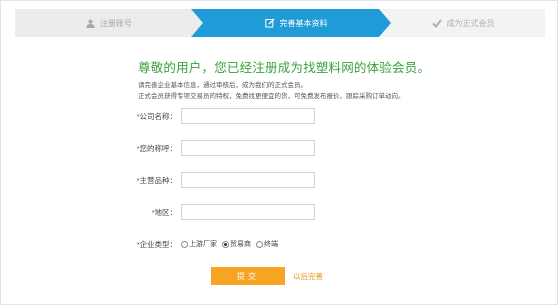  Describe the element at coordinates (271, 244) in the screenshot. I see `radio-end-user-label: 终端` at that location.